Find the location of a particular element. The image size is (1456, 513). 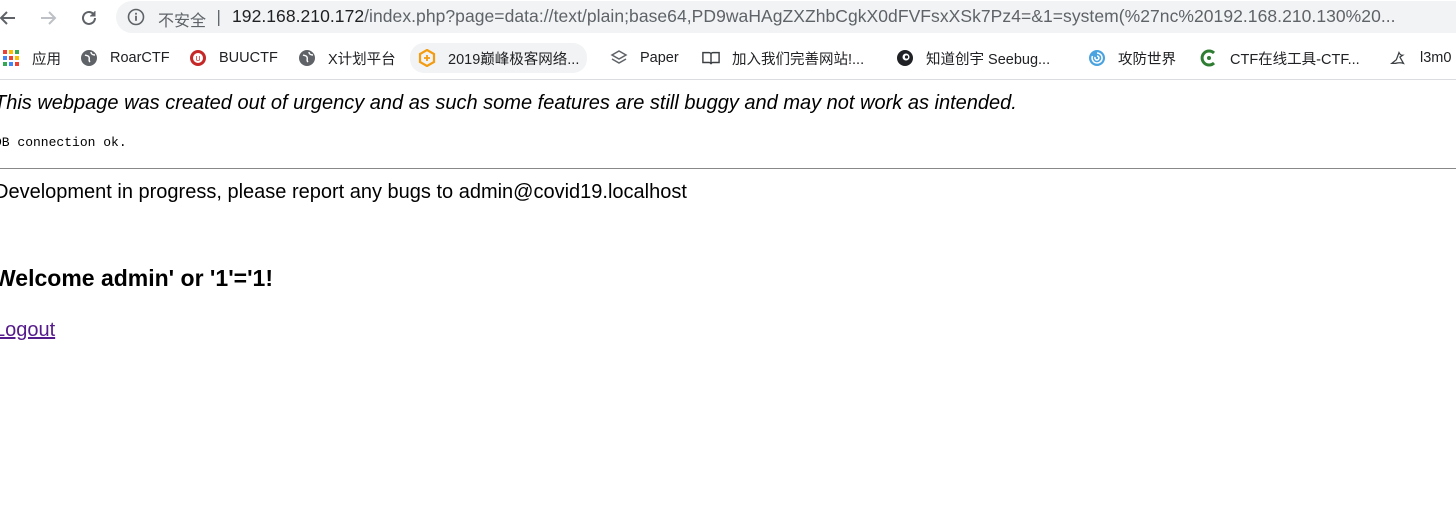

bookmark-roarctf: RoarCTF is located at coordinates (125, 58).